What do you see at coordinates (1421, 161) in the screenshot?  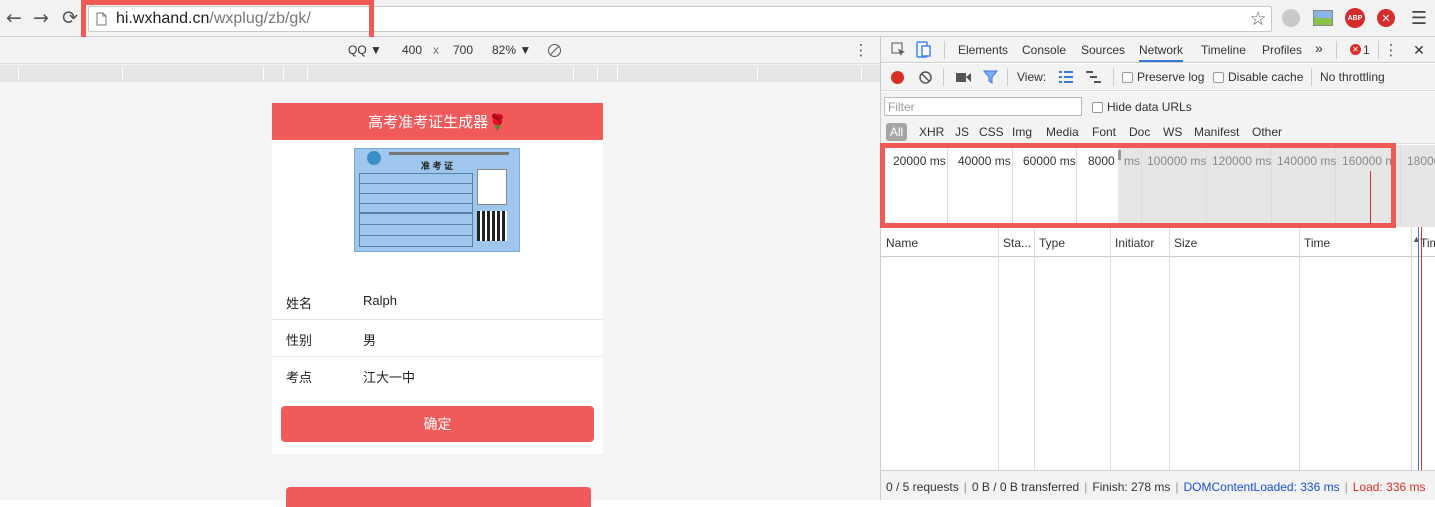 I see `timeline-label: 18000` at bounding box center [1421, 161].